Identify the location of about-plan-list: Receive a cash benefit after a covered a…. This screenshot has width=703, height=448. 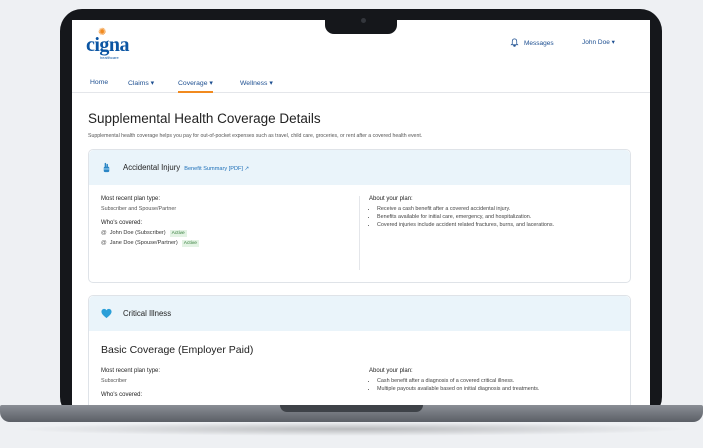
(494, 217).